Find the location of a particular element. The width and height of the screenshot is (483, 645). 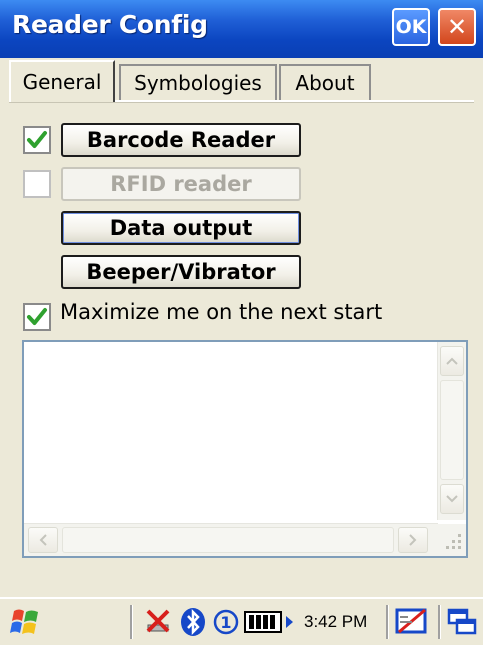

scroll-down-button is located at coordinates (452, 499).